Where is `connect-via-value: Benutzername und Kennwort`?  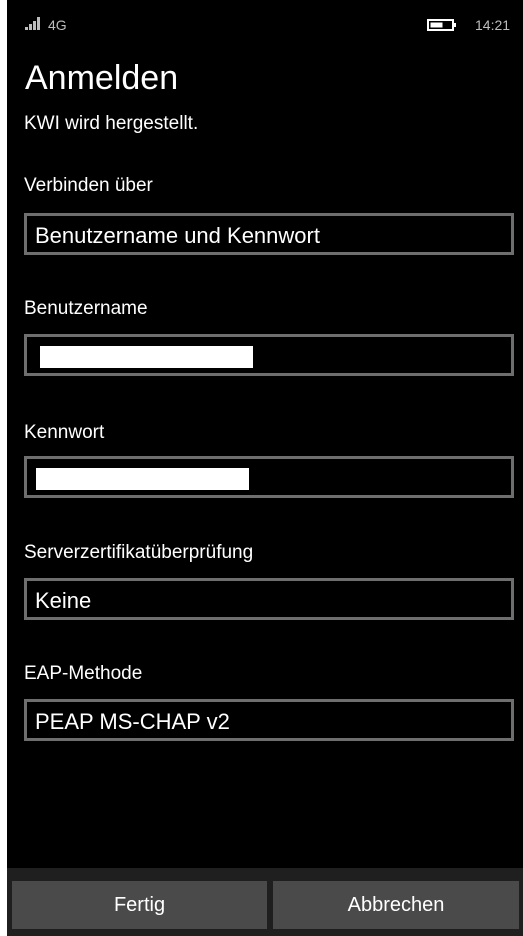
connect-via-value: Benutzername und Kennwort is located at coordinates (177, 235).